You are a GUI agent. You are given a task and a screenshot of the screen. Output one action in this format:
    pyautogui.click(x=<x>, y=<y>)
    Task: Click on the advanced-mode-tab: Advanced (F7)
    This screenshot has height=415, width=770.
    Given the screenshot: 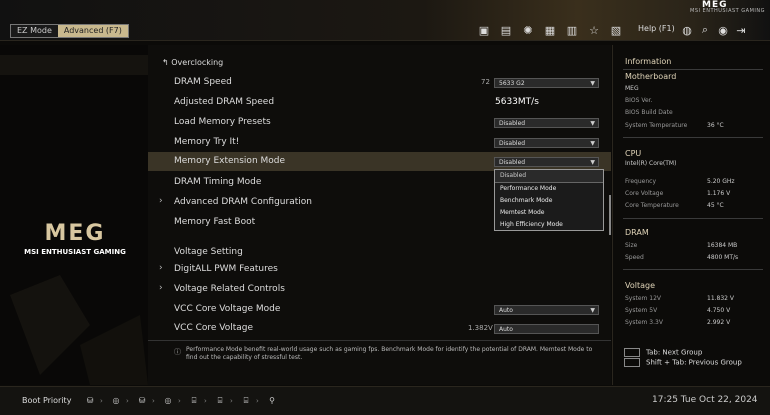 What is the action you would take?
    pyautogui.click(x=92, y=31)
    